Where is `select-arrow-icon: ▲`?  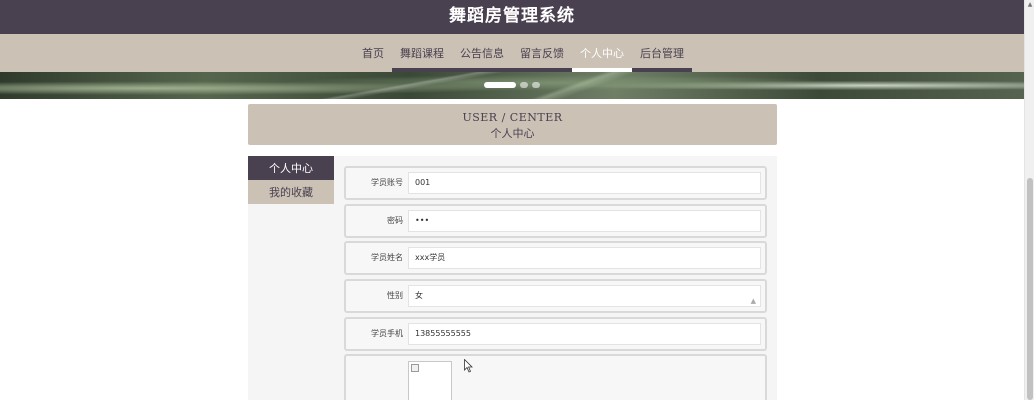 select-arrow-icon: ▲ is located at coordinates (753, 301).